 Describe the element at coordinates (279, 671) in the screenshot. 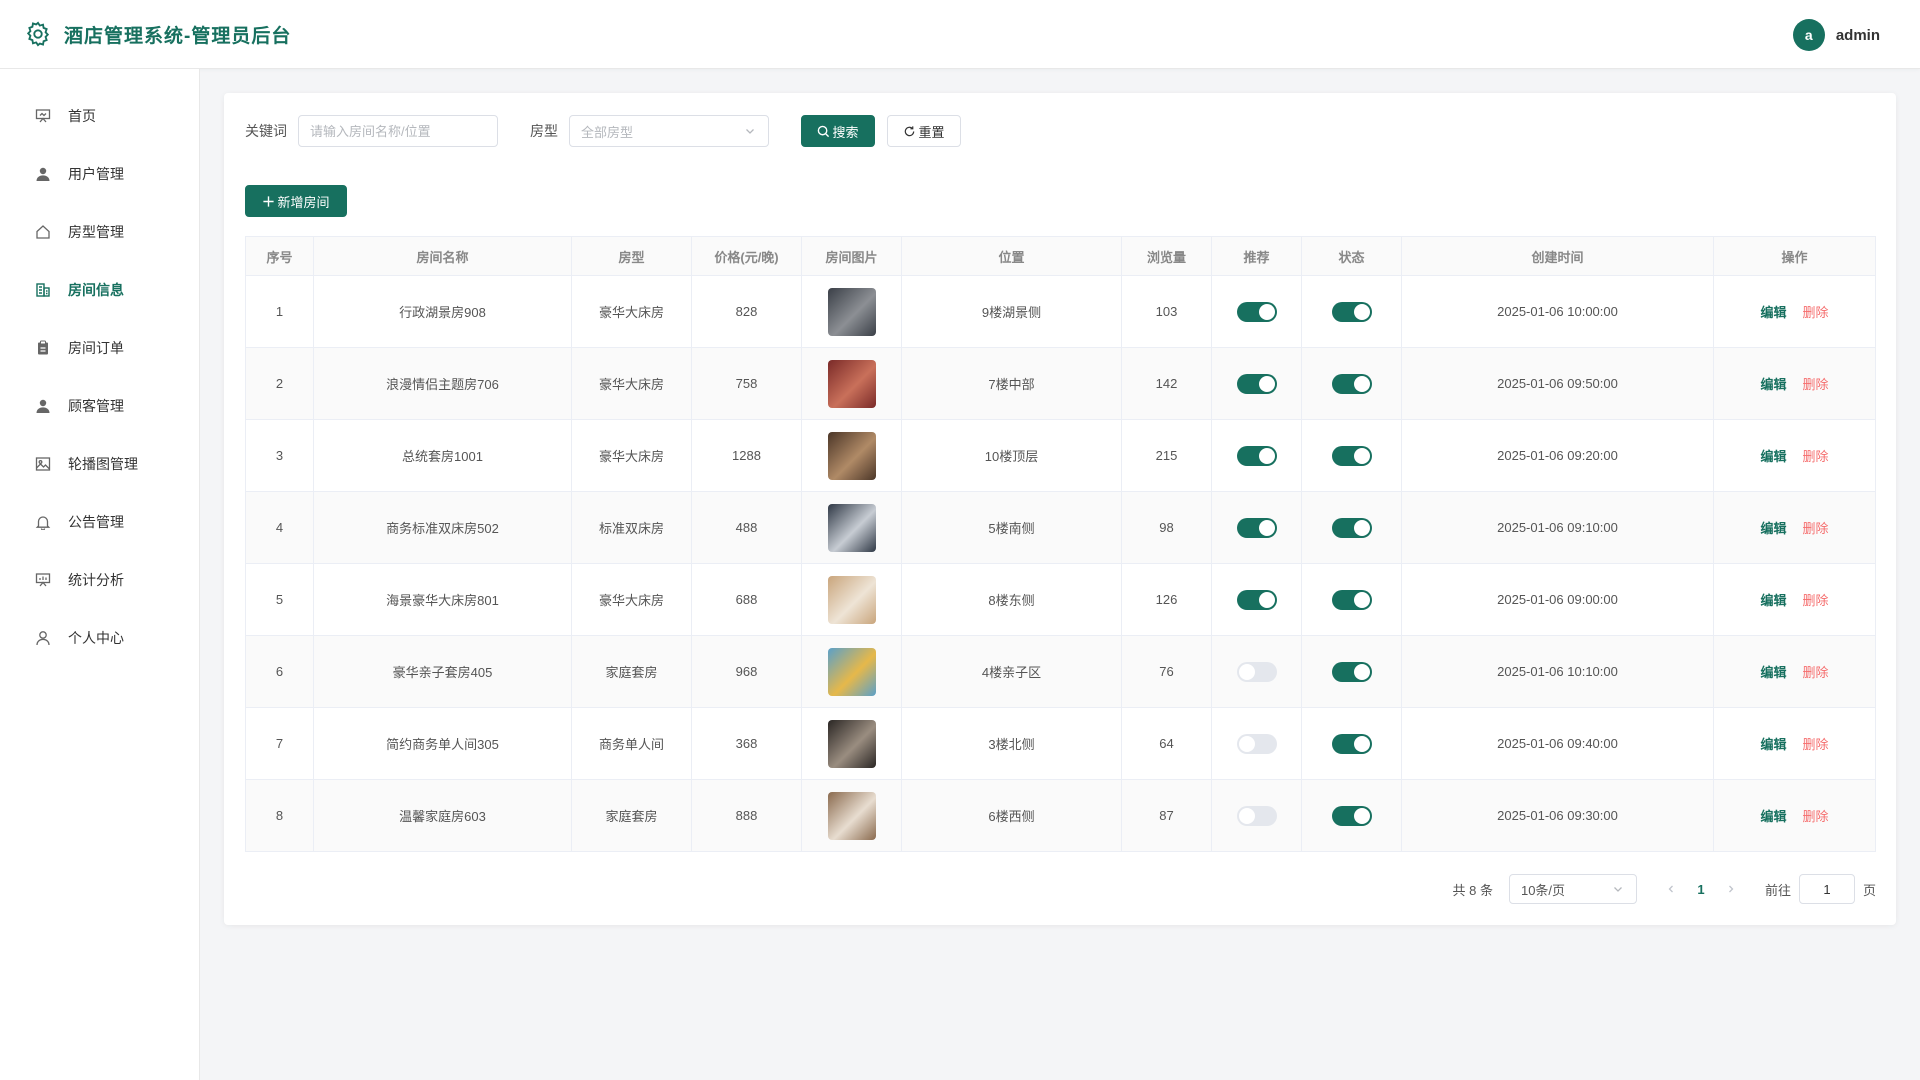

I see `cell-no: 6` at that location.